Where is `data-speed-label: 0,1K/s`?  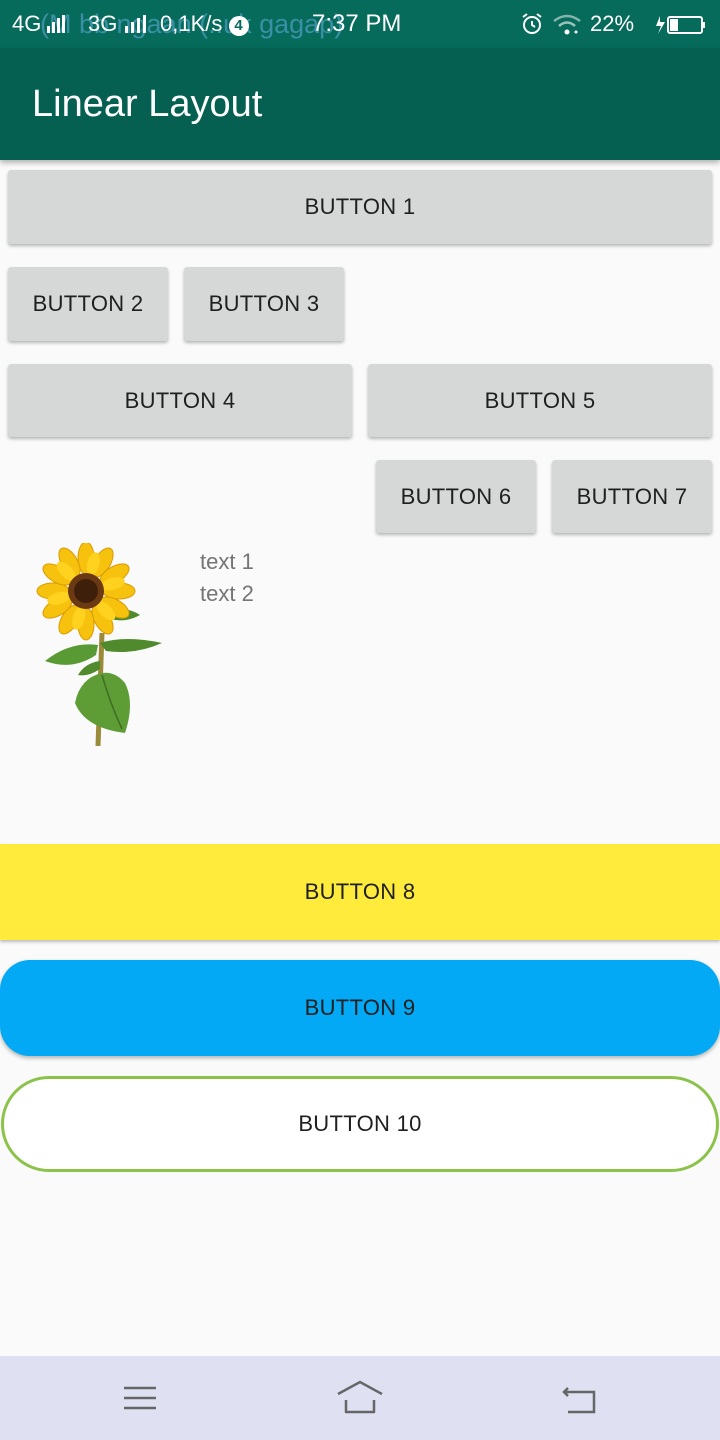
data-speed-label: 0,1K/s is located at coordinates (191, 23).